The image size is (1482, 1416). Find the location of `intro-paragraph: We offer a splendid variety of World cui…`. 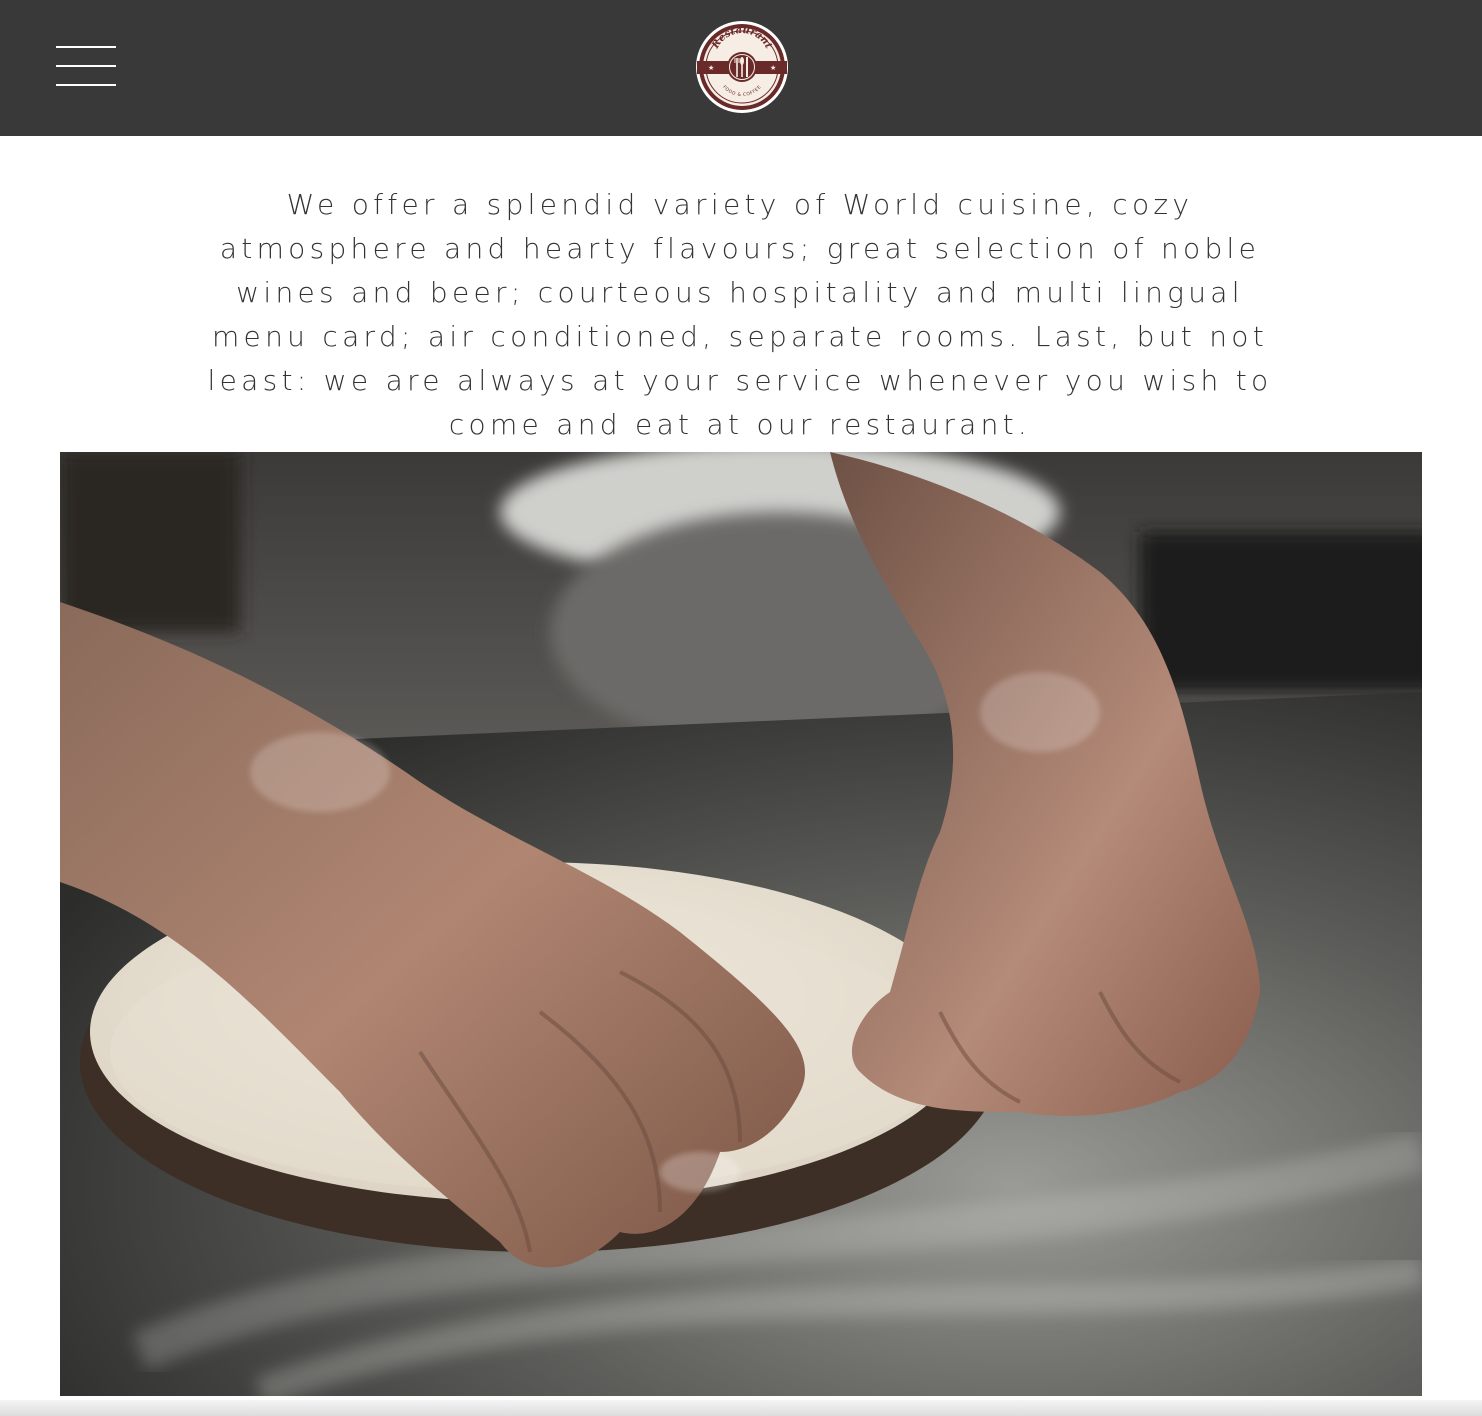

intro-paragraph: We offer a splendid variety of World cui… is located at coordinates (740, 314).